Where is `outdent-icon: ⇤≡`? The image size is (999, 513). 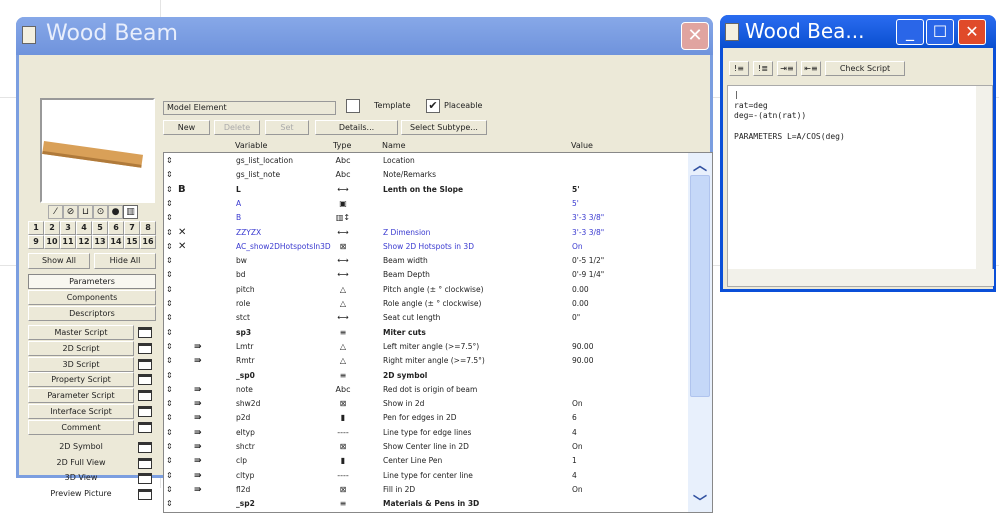
outdent-icon: ⇤≡ is located at coordinates (811, 68).